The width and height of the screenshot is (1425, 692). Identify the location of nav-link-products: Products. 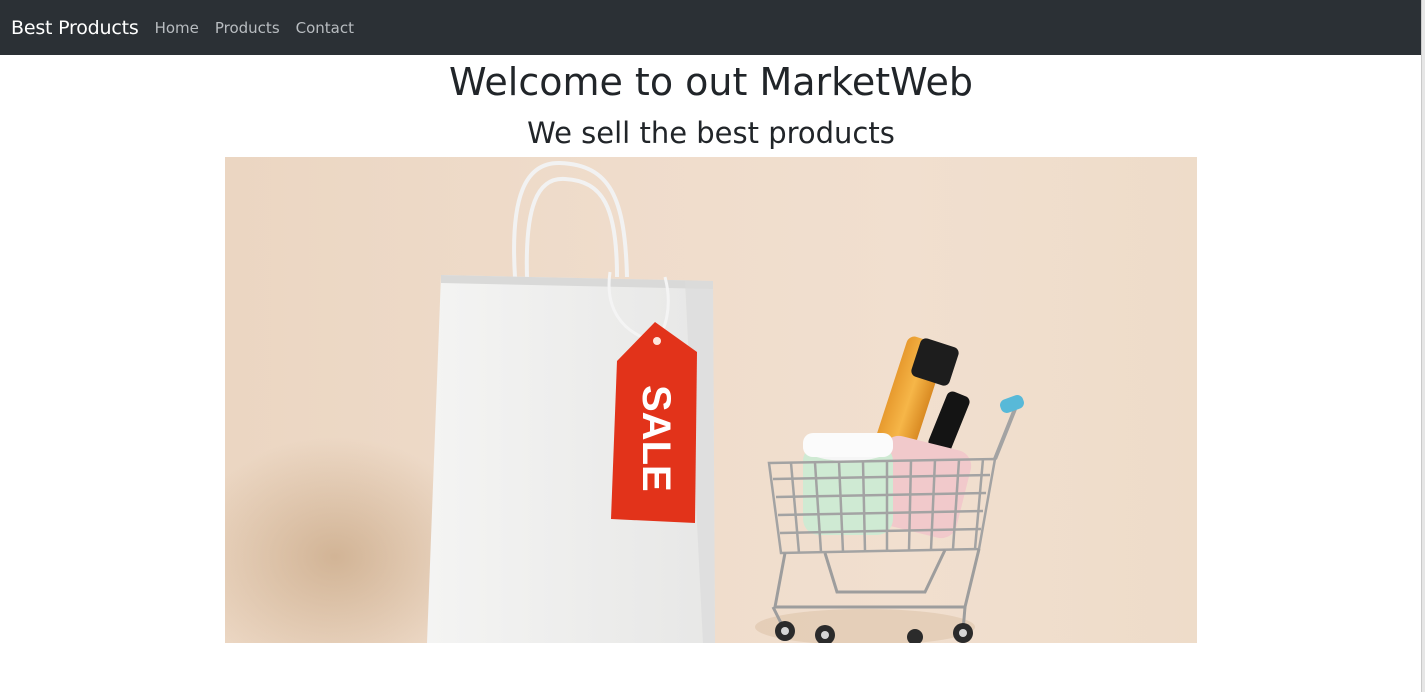
(247, 28).